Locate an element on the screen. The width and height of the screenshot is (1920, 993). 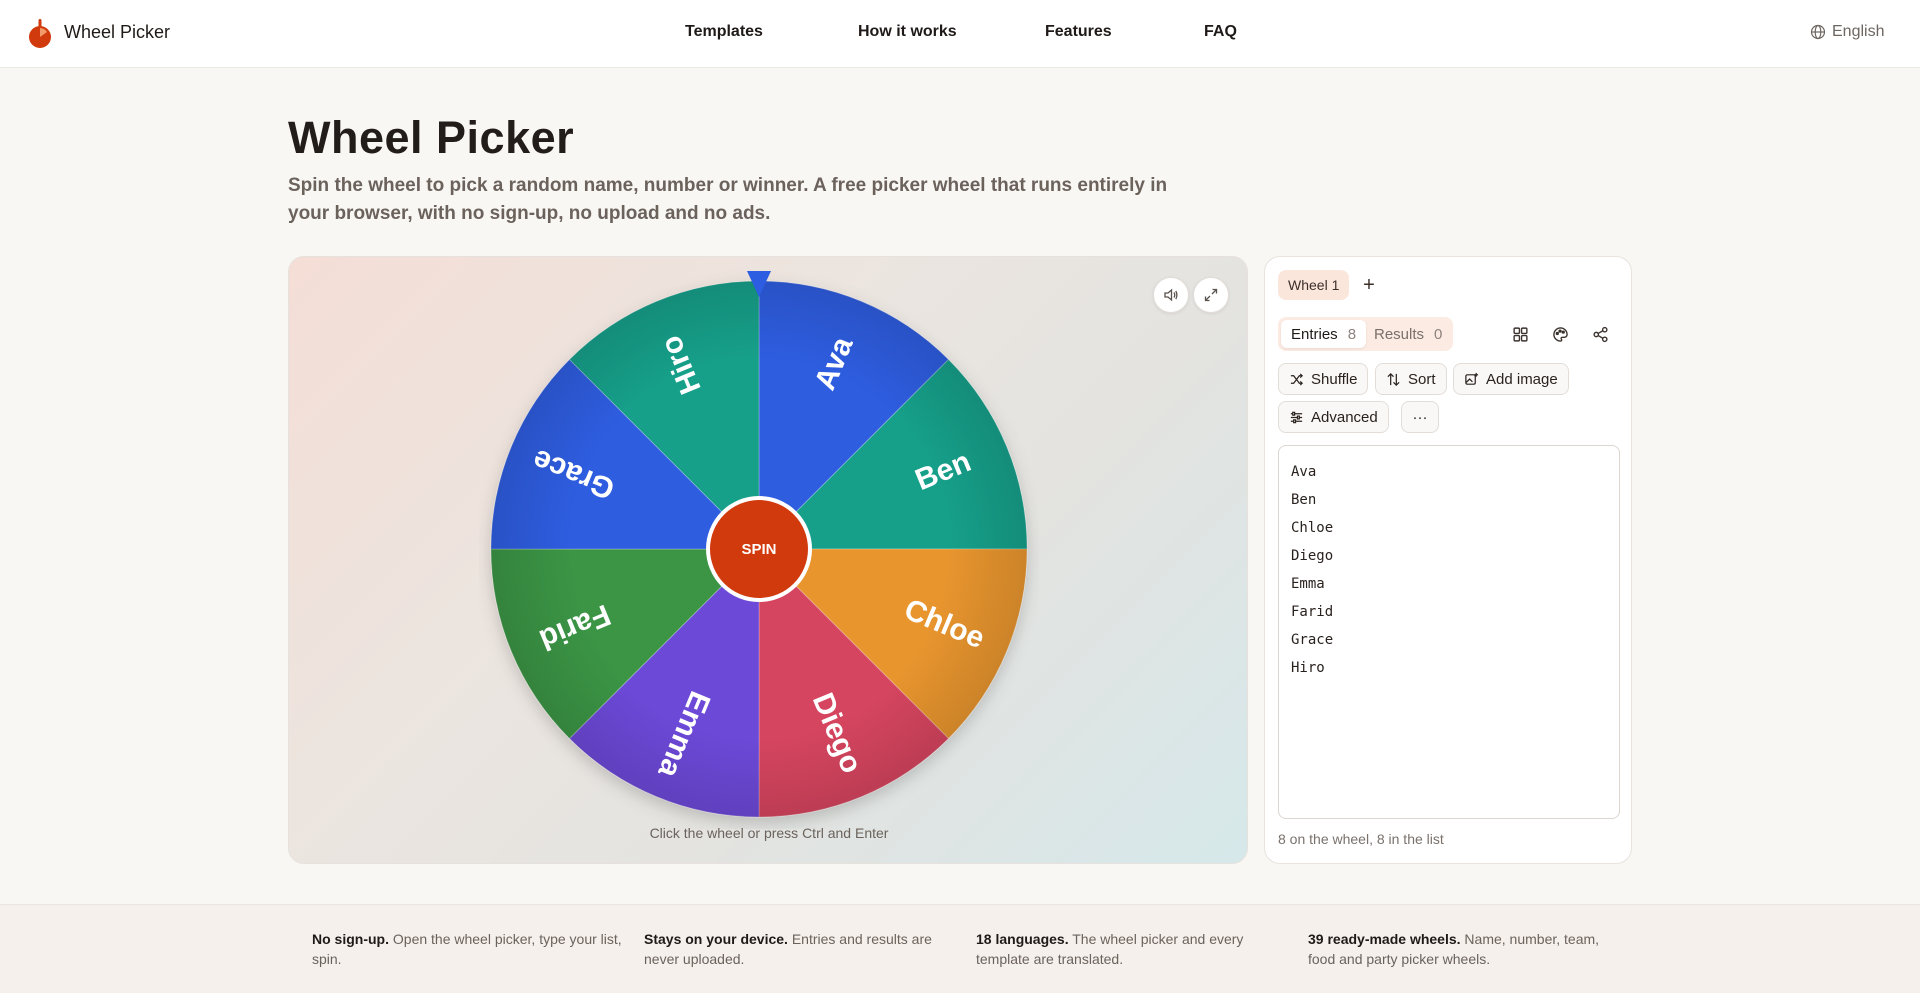
entry-line: Hiro is located at coordinates (1308, 668).